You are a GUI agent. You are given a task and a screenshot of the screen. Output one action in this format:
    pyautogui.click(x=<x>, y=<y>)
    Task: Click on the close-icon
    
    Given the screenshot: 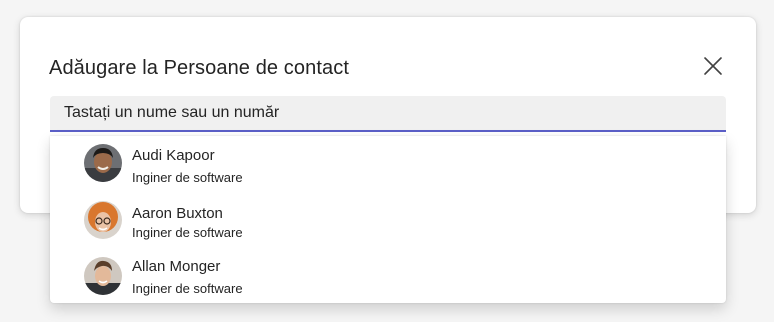 What is the action you would take?
    pyautogui.click(x=713, y=66)
    